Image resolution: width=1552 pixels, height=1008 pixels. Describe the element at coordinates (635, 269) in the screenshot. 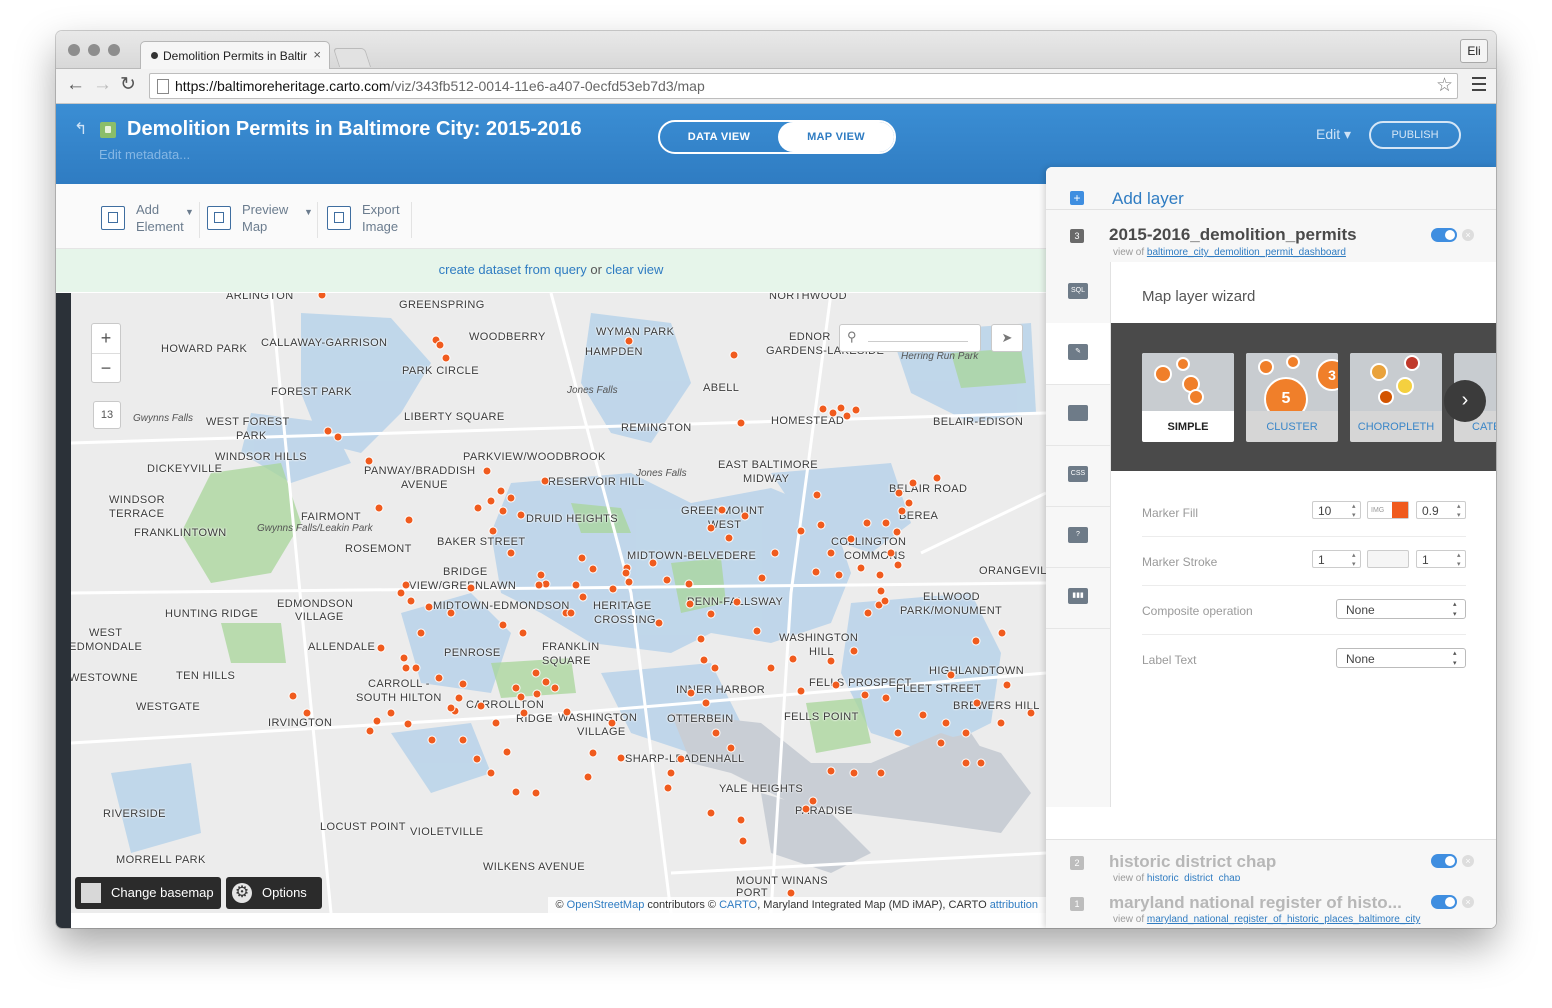

I see `clear-view-link: clear view` at that location.